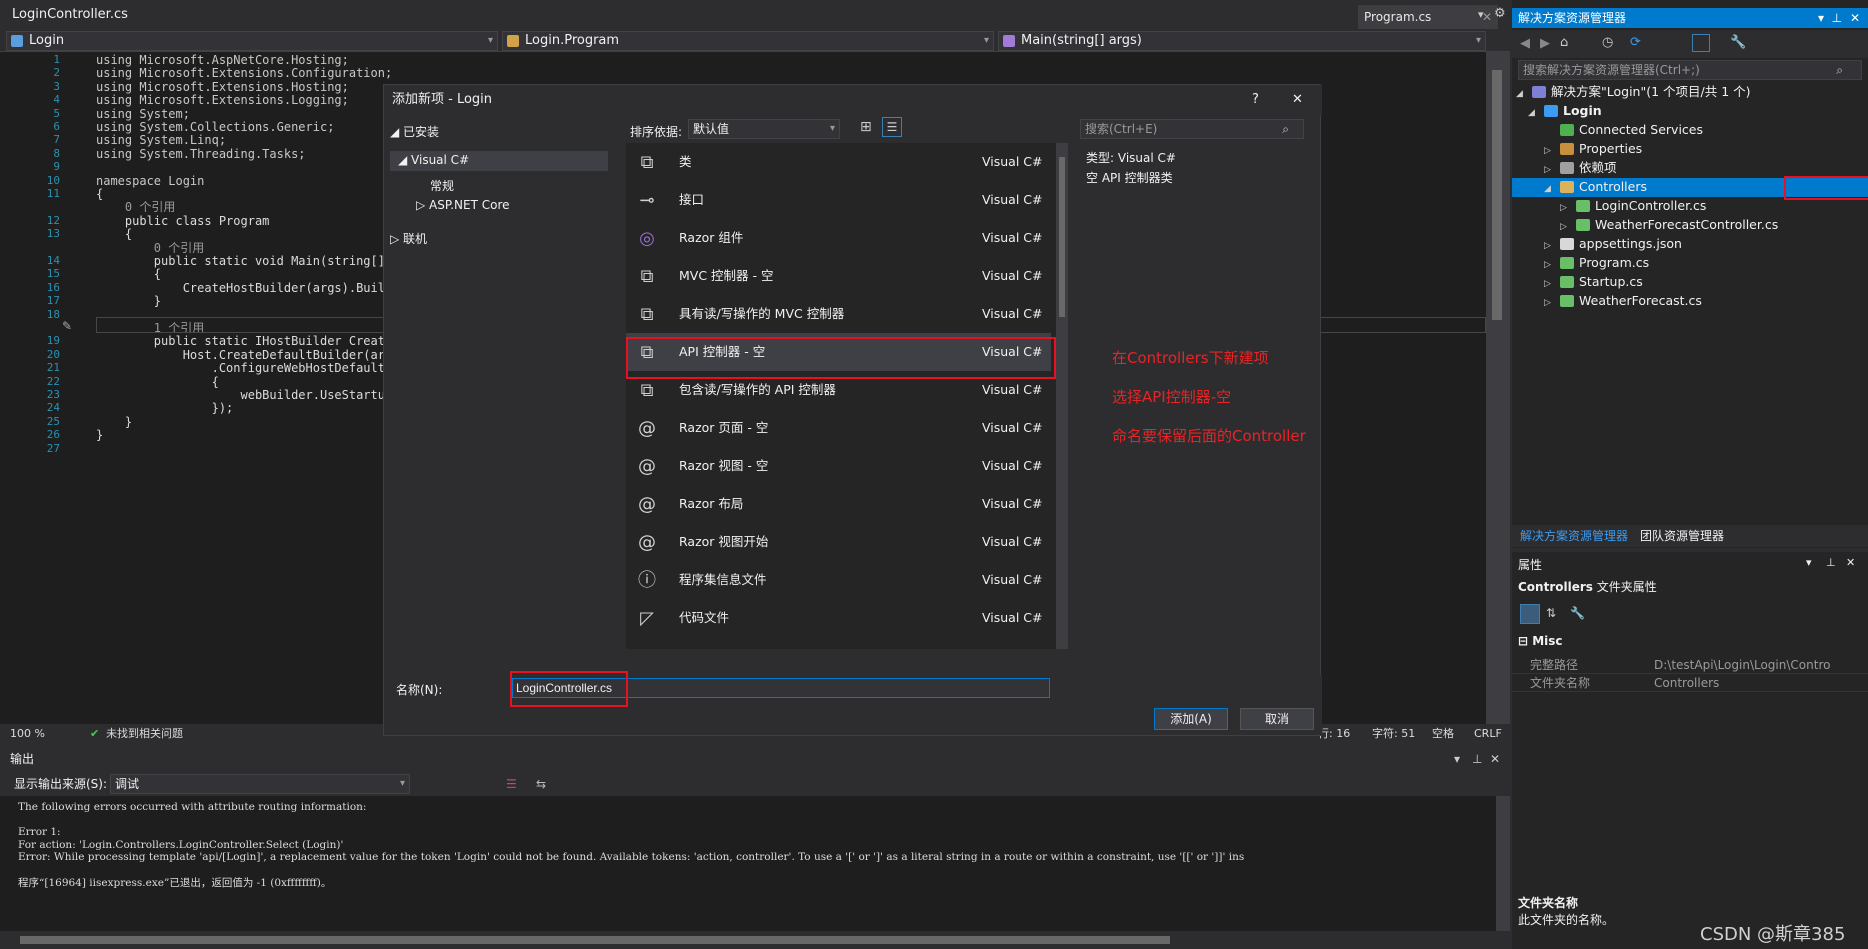 The image size is (1868, 949). I want to click on installed-header: ◢ 已安装, so click(414, 131).